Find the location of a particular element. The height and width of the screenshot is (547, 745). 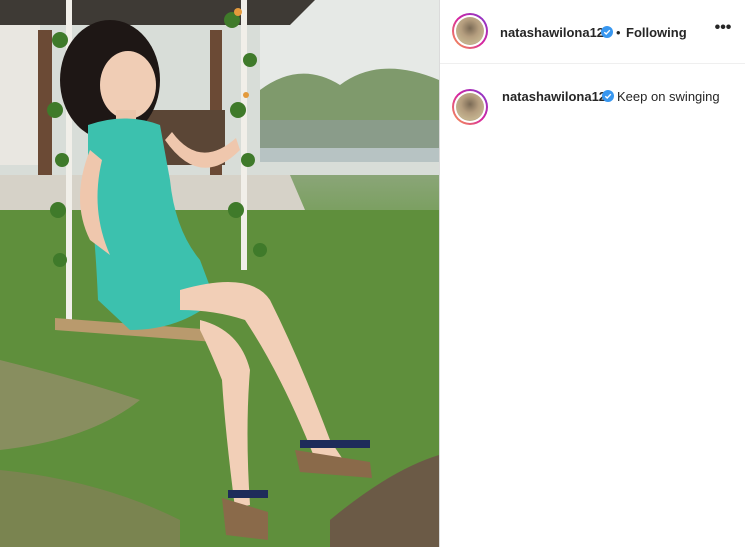

username-link: natashawilona12 is located at coordinates (552, 32).